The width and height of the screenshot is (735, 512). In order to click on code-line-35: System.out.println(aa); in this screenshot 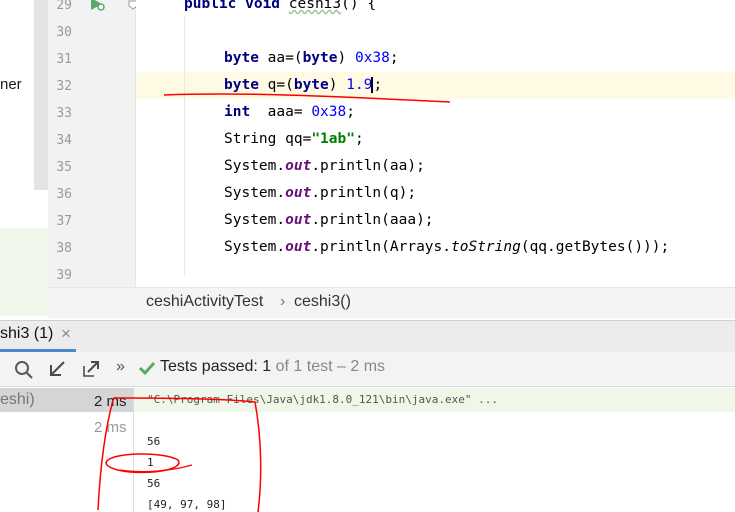, I will do `click(324, 166)`.